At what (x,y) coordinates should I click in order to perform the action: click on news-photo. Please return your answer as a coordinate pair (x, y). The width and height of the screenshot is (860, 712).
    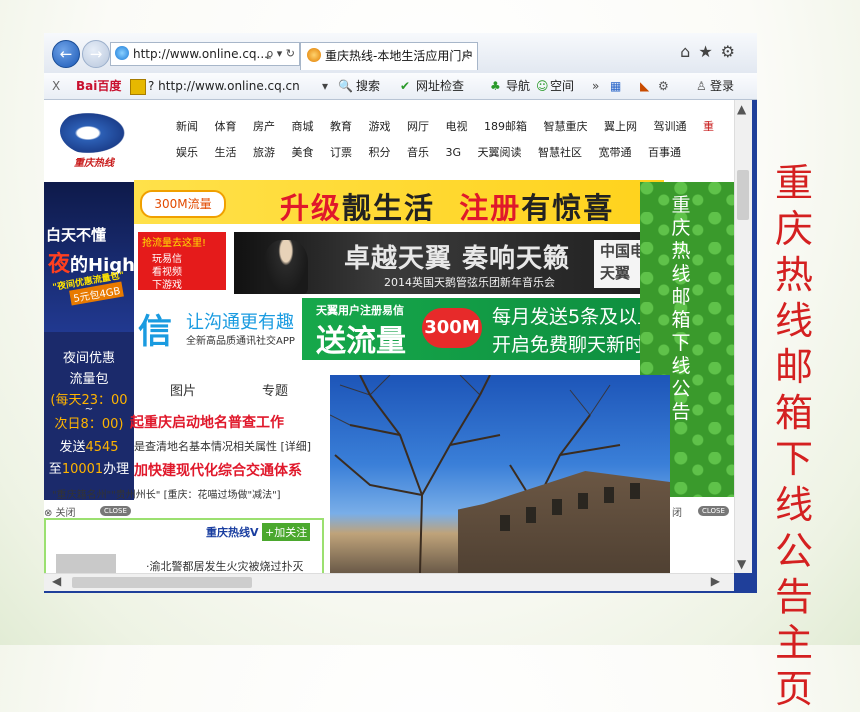
    Looking at the image, I should click on (500, 474).